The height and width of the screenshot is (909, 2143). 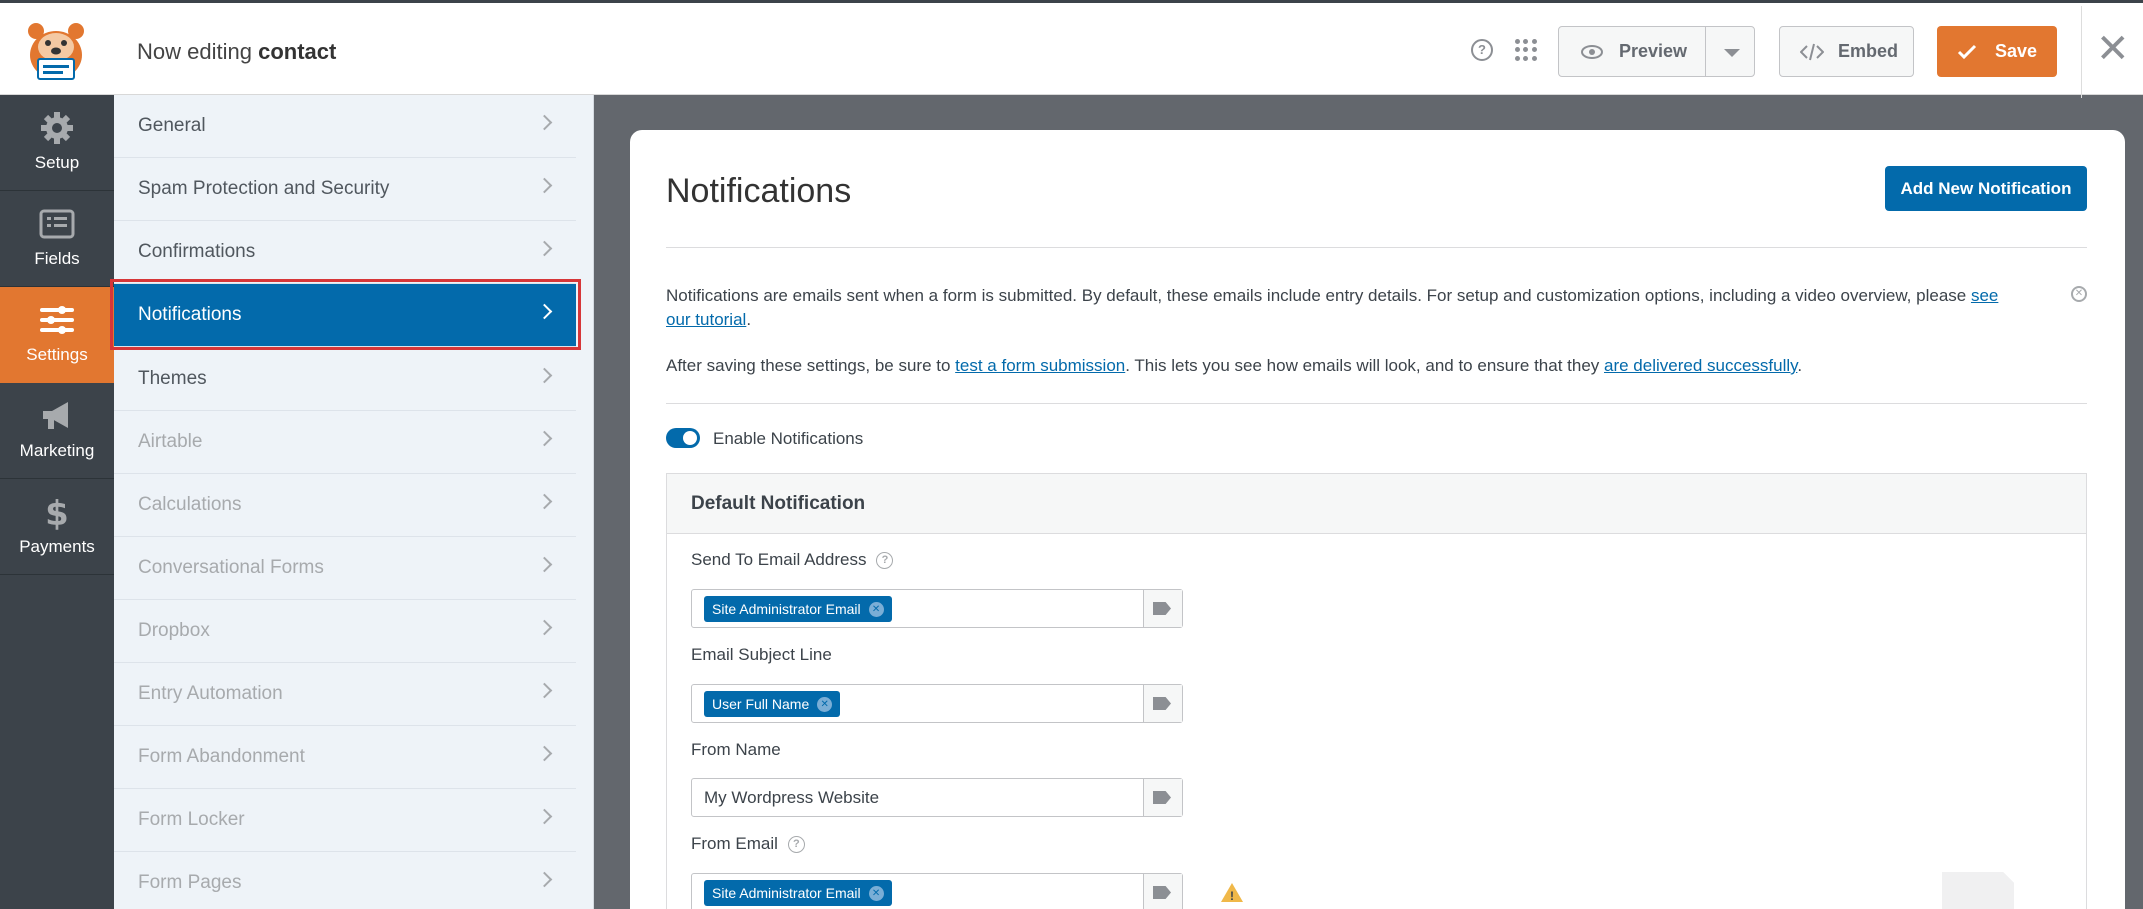 I want to click on embed-label: Embed, so click(x=1868, y=51).